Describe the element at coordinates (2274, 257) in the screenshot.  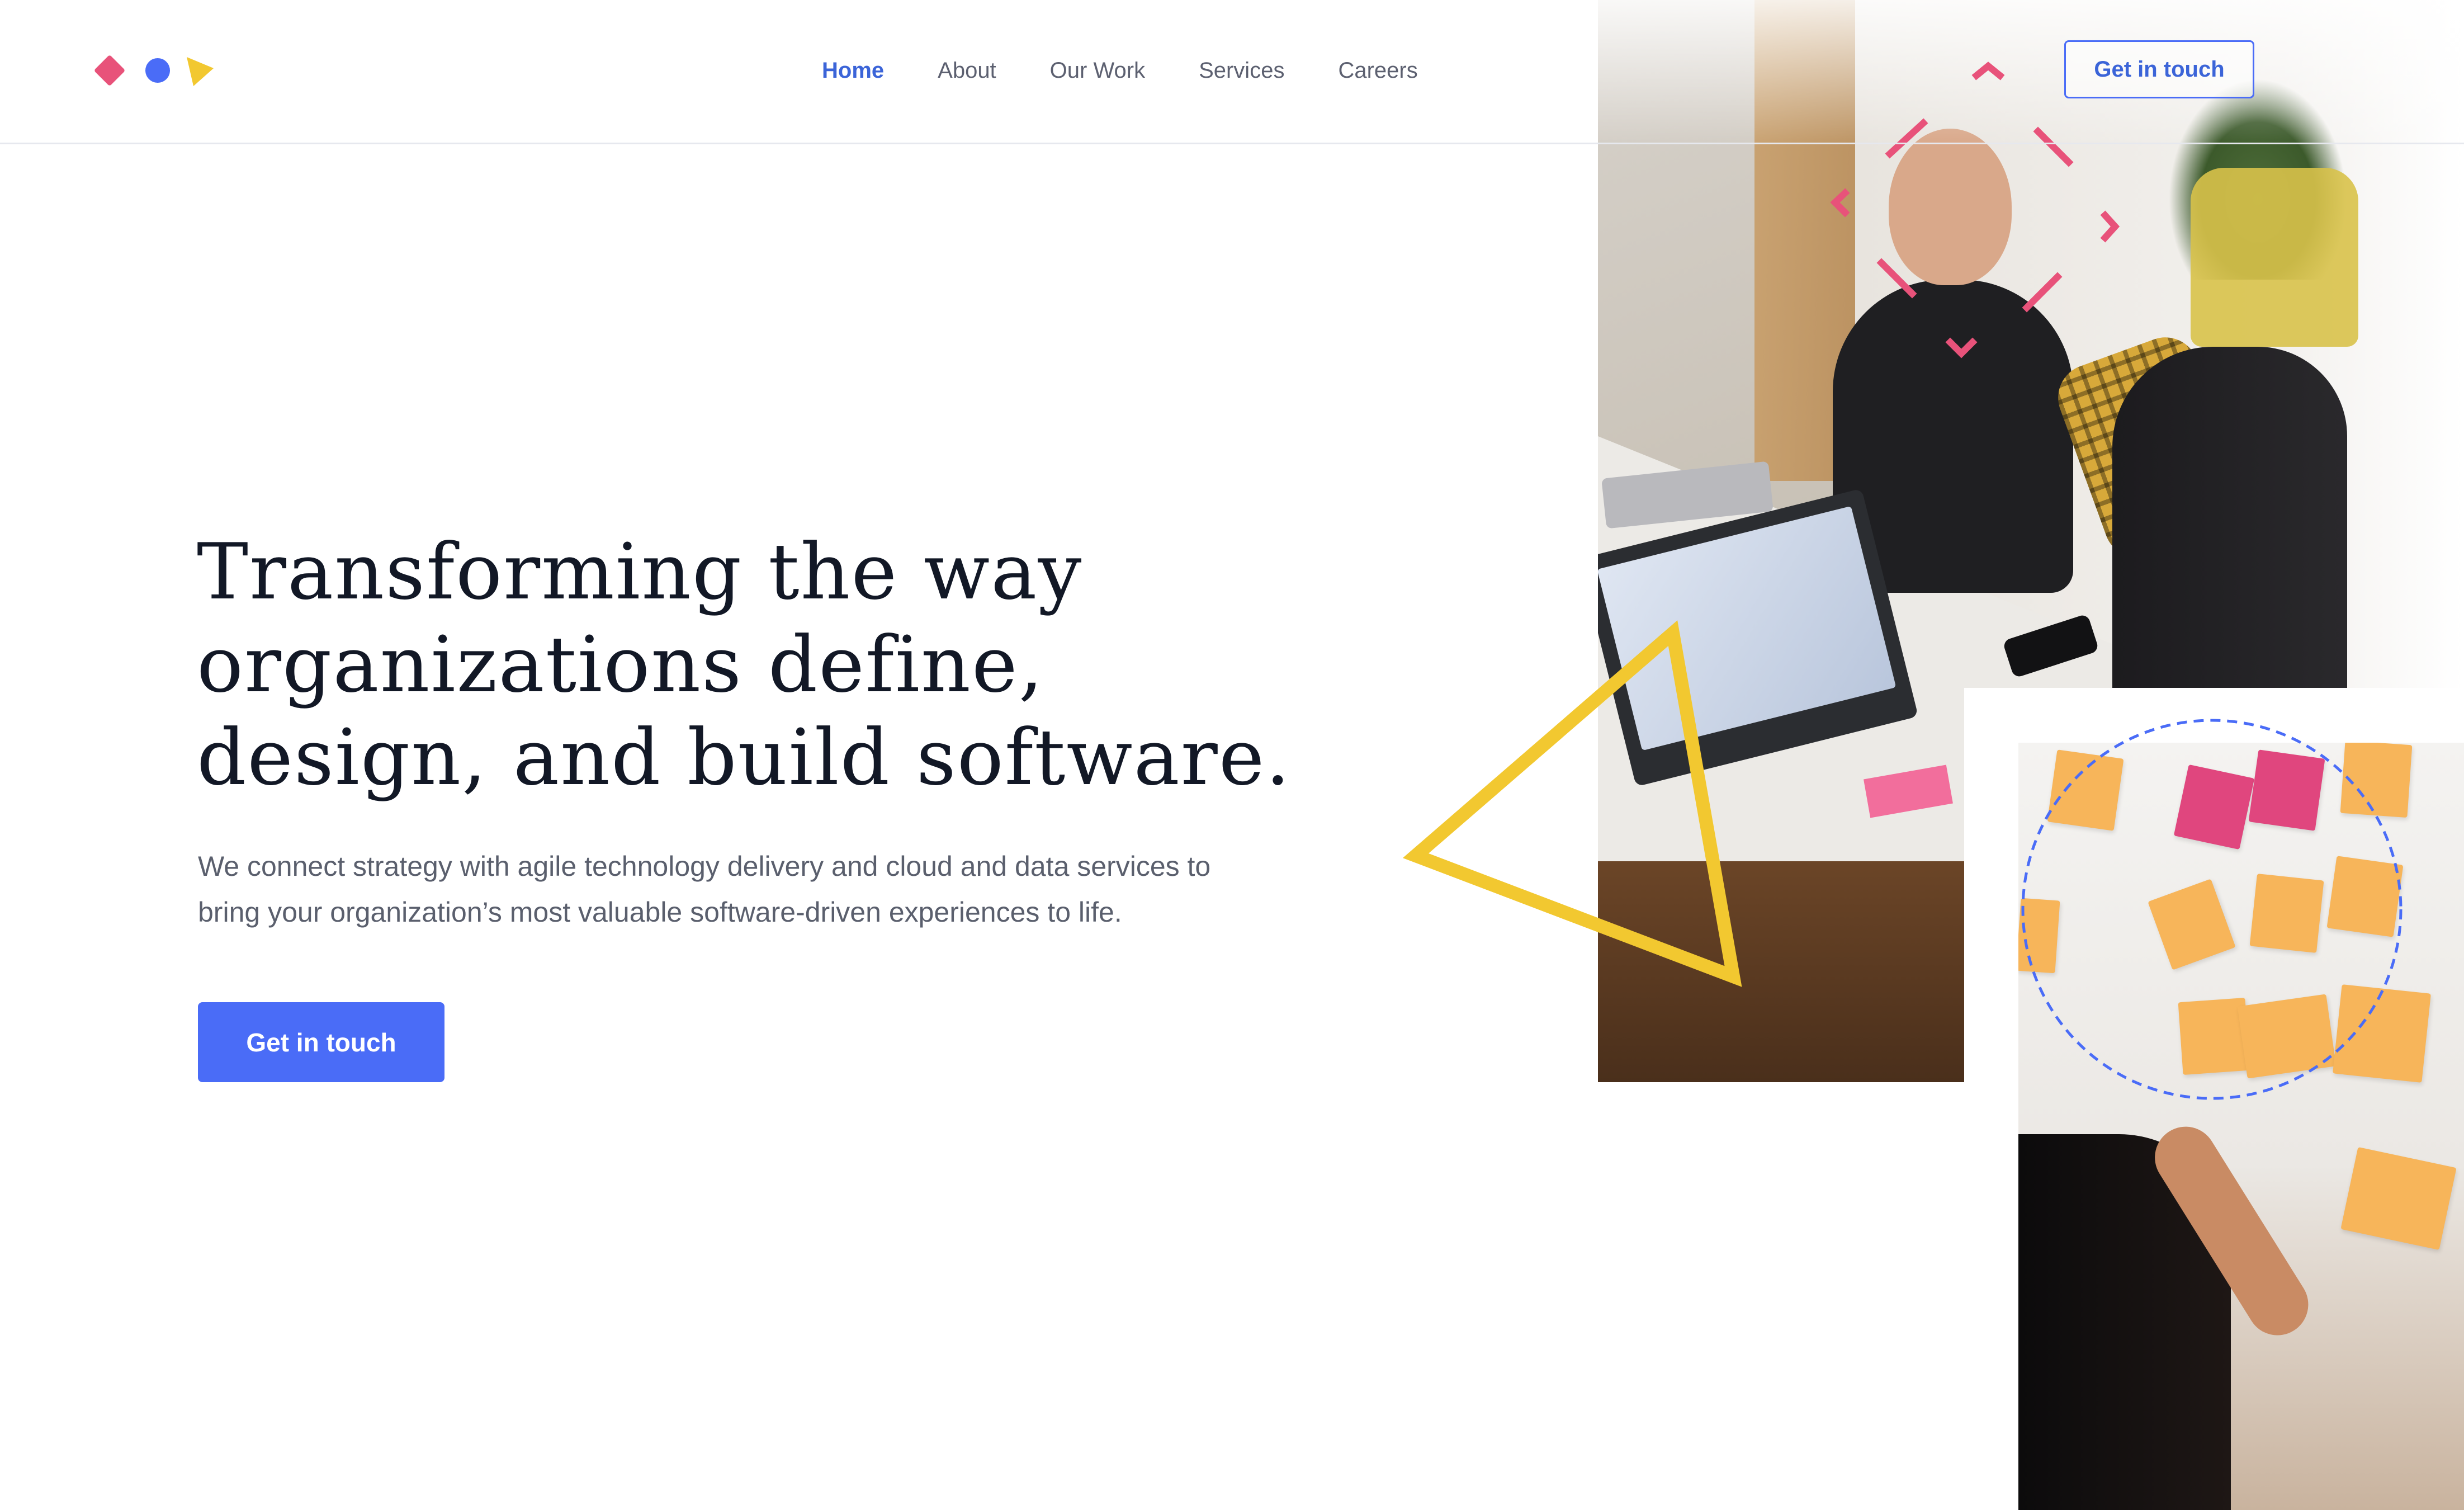
I see `chair` at that location.